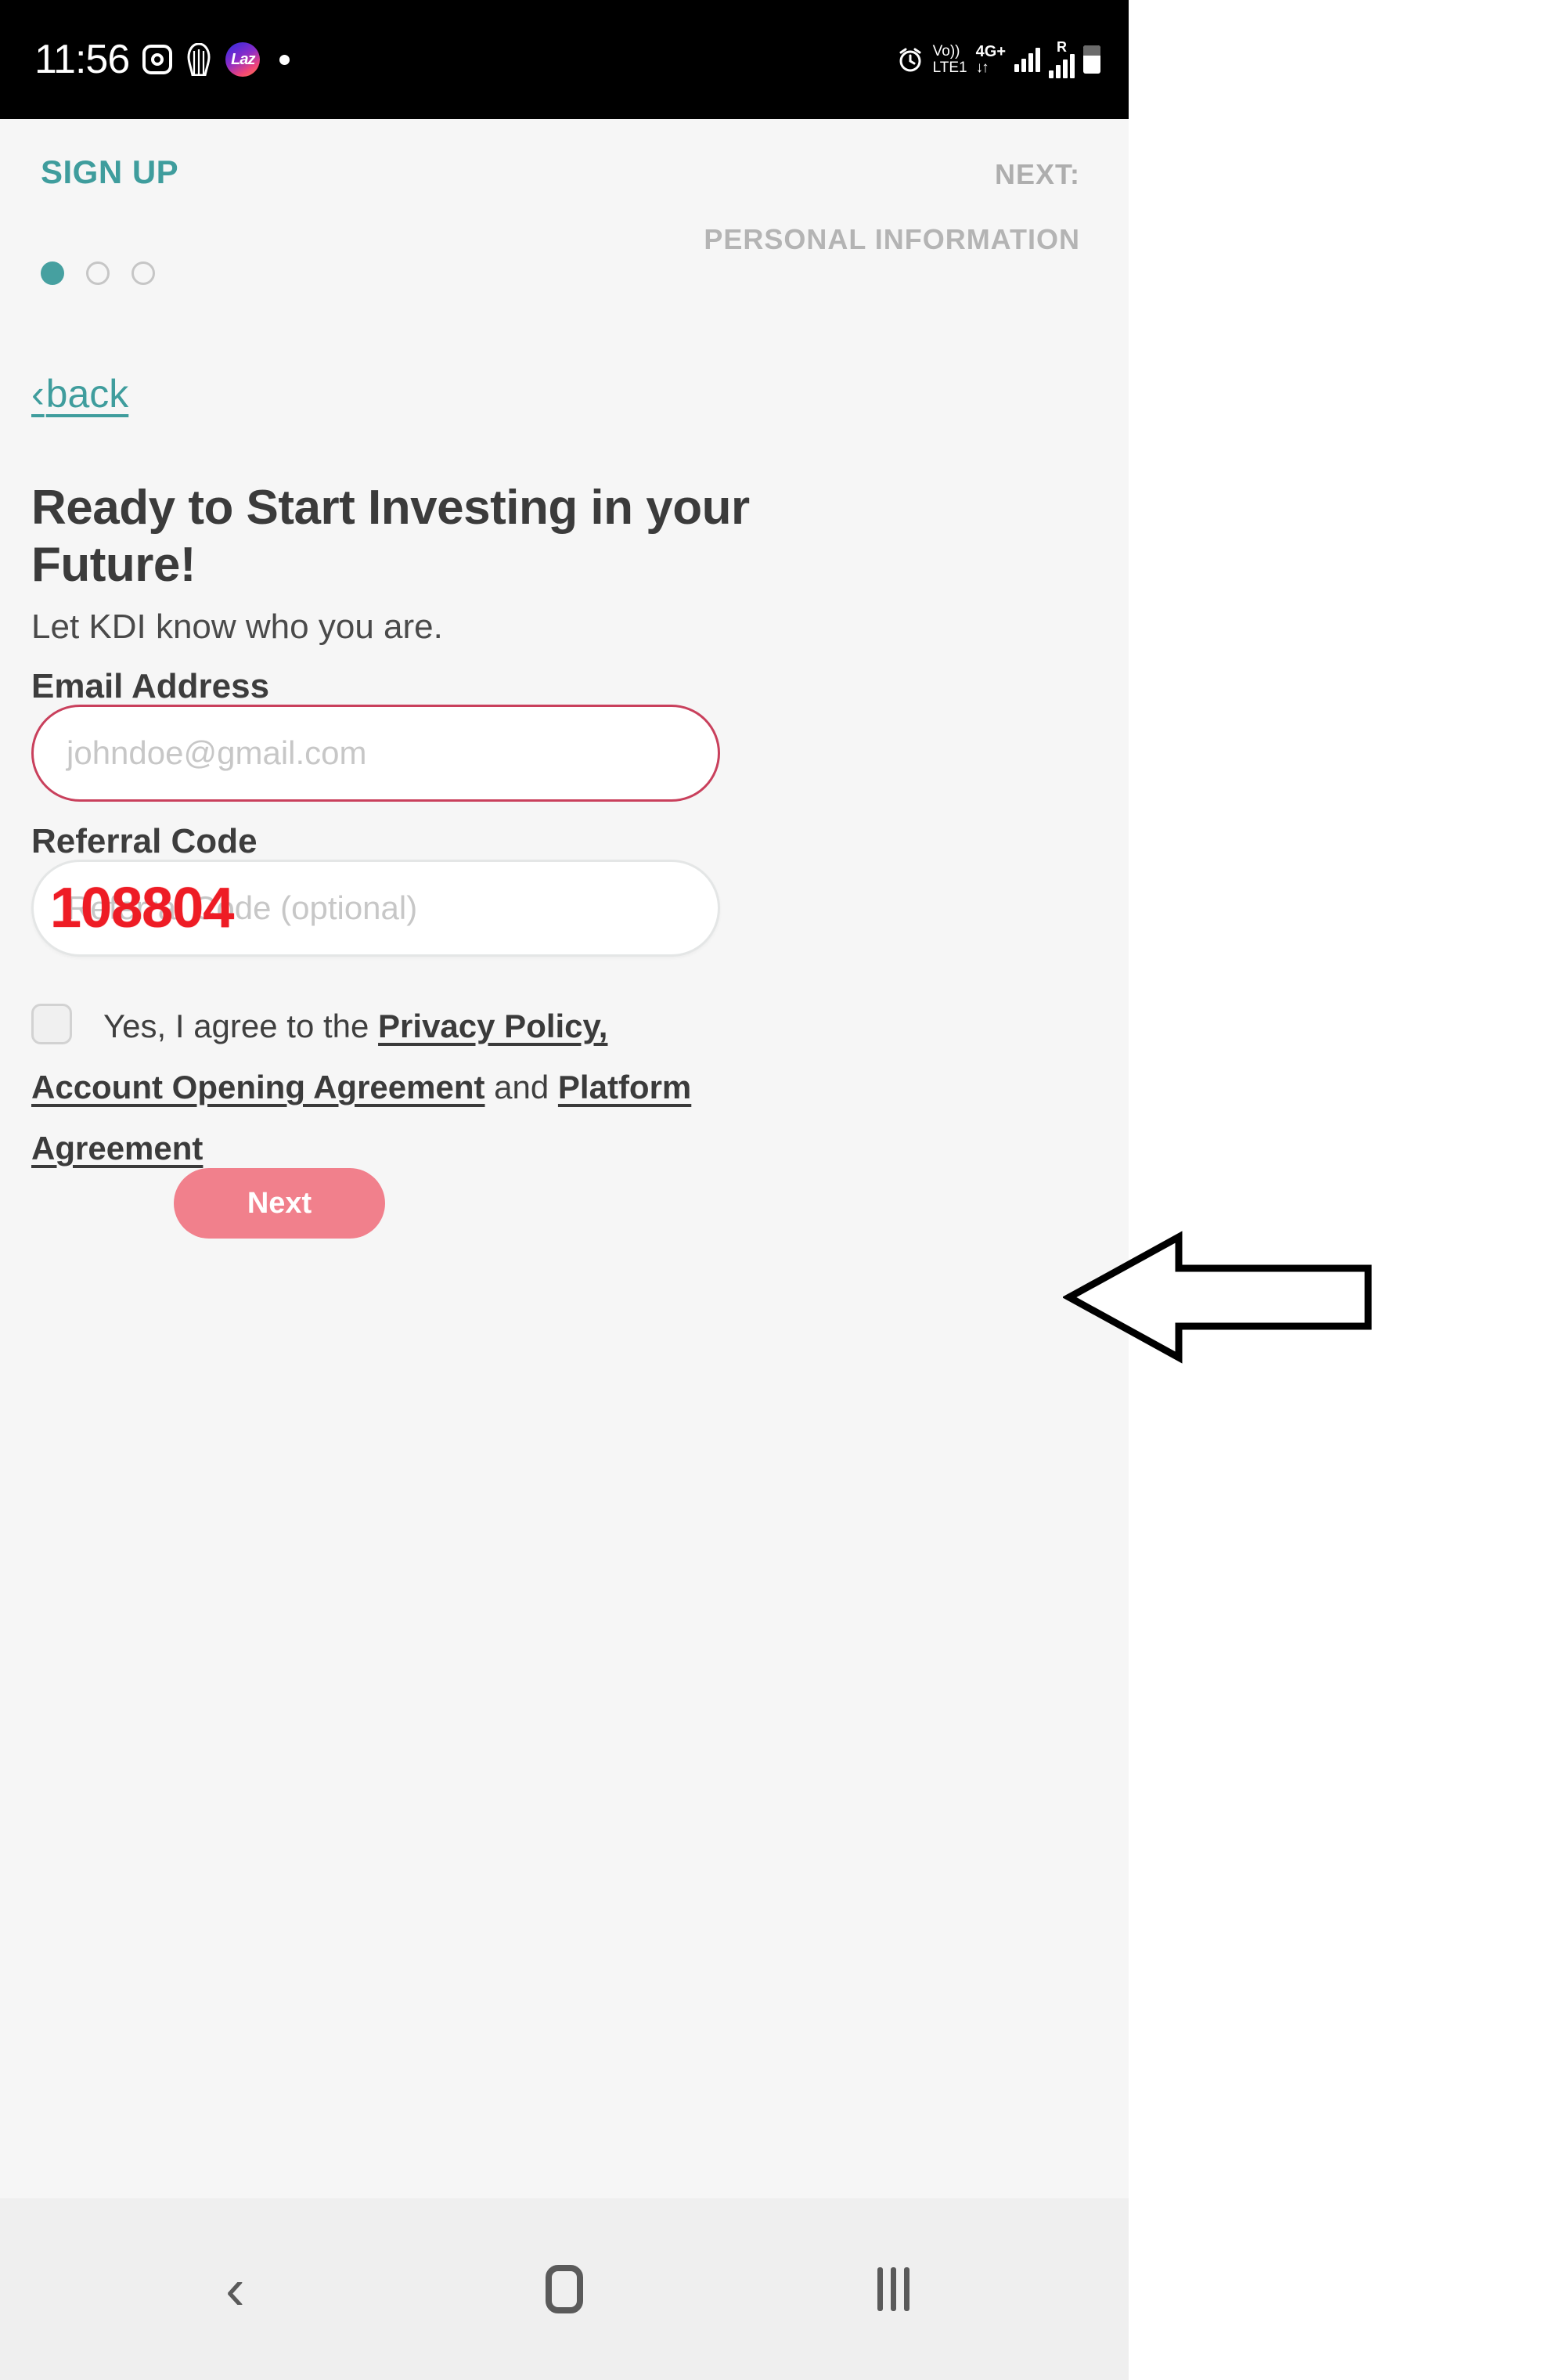  What do you see at coordinates (82, 59) in the screenshot?
I see `status-bar-clock: 11:56` at bounding box center [82, 59].